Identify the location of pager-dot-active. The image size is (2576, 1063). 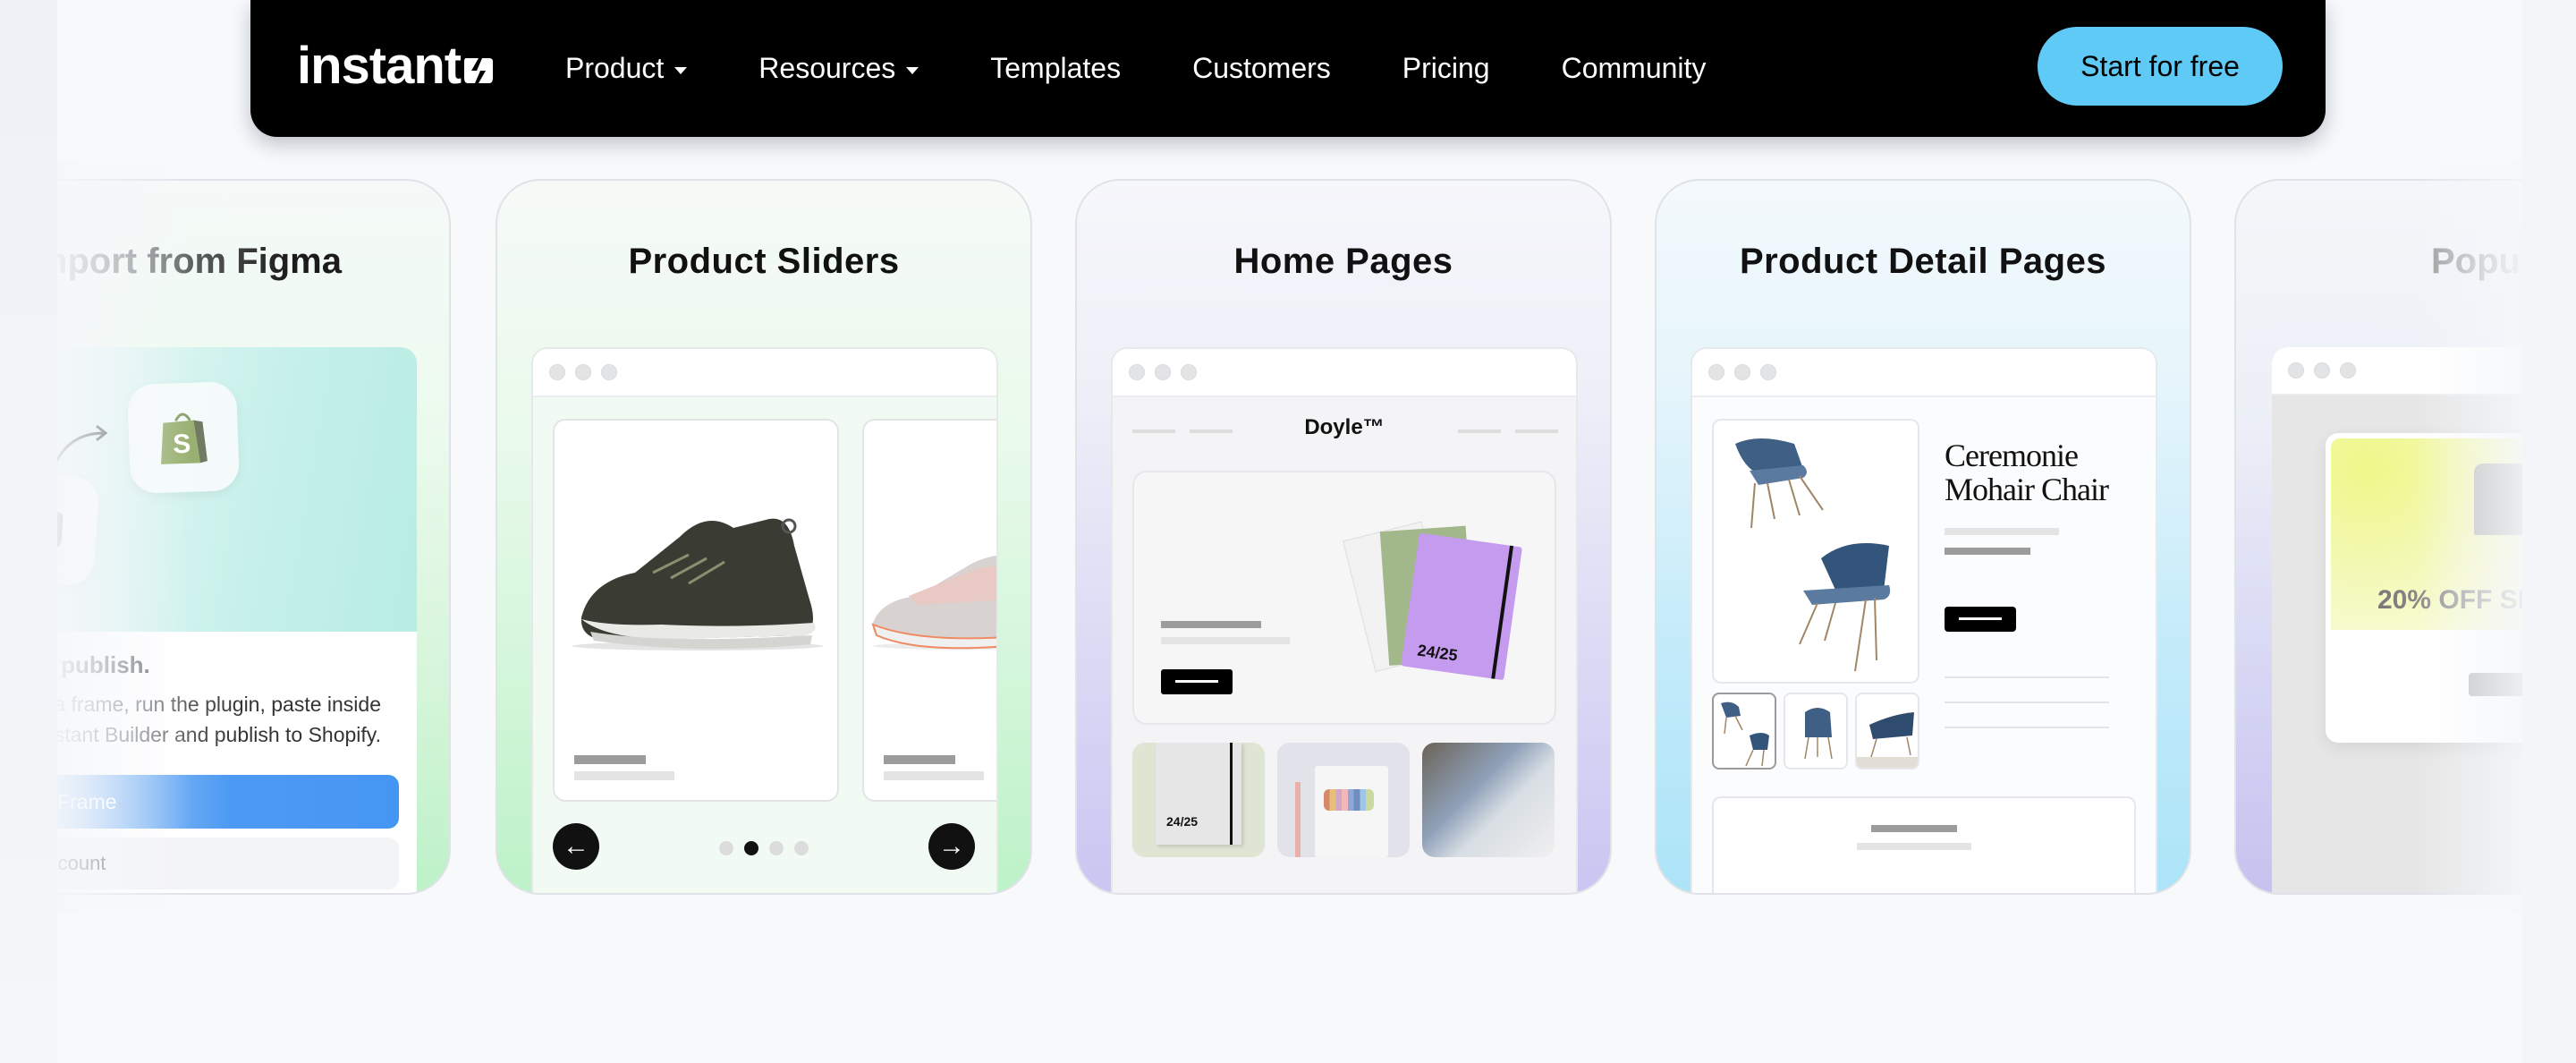
(751, 848).